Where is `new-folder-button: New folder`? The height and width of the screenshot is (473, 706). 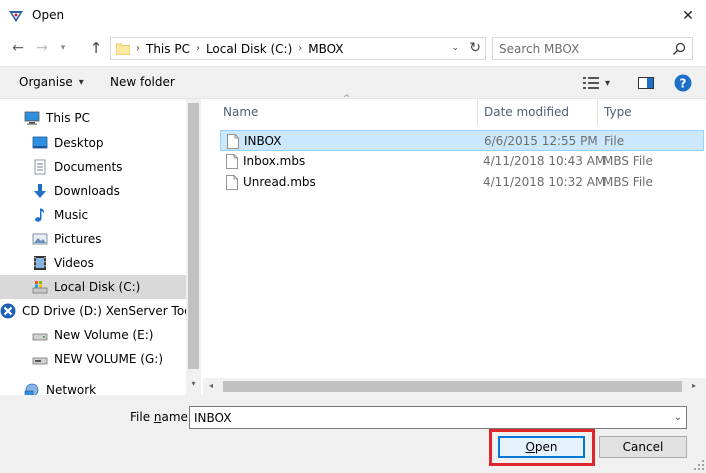 new-folder-button: New folder is located at coordinates (142, 82).